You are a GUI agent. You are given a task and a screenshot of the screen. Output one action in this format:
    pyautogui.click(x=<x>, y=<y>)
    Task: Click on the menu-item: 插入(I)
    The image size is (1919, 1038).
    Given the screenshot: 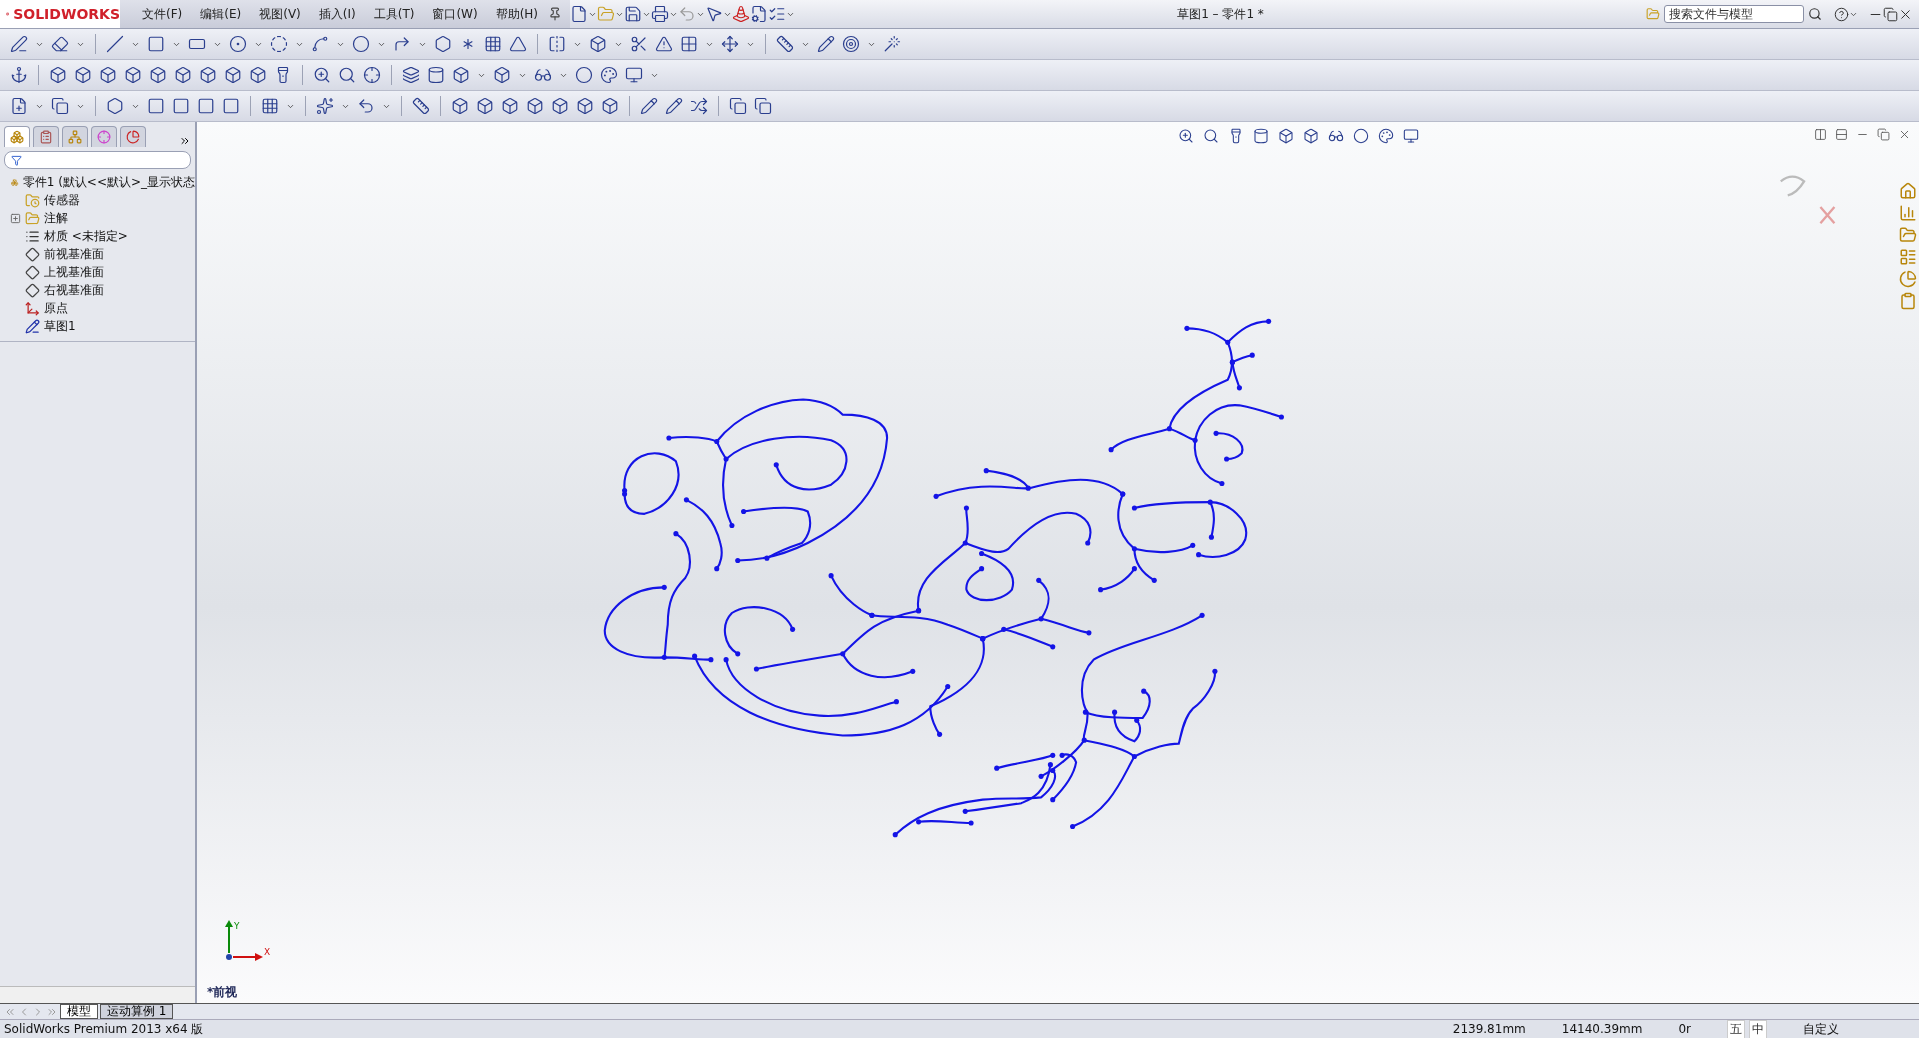 What is the action you would take?
    pyautogui.click(x=337, y=14)
    